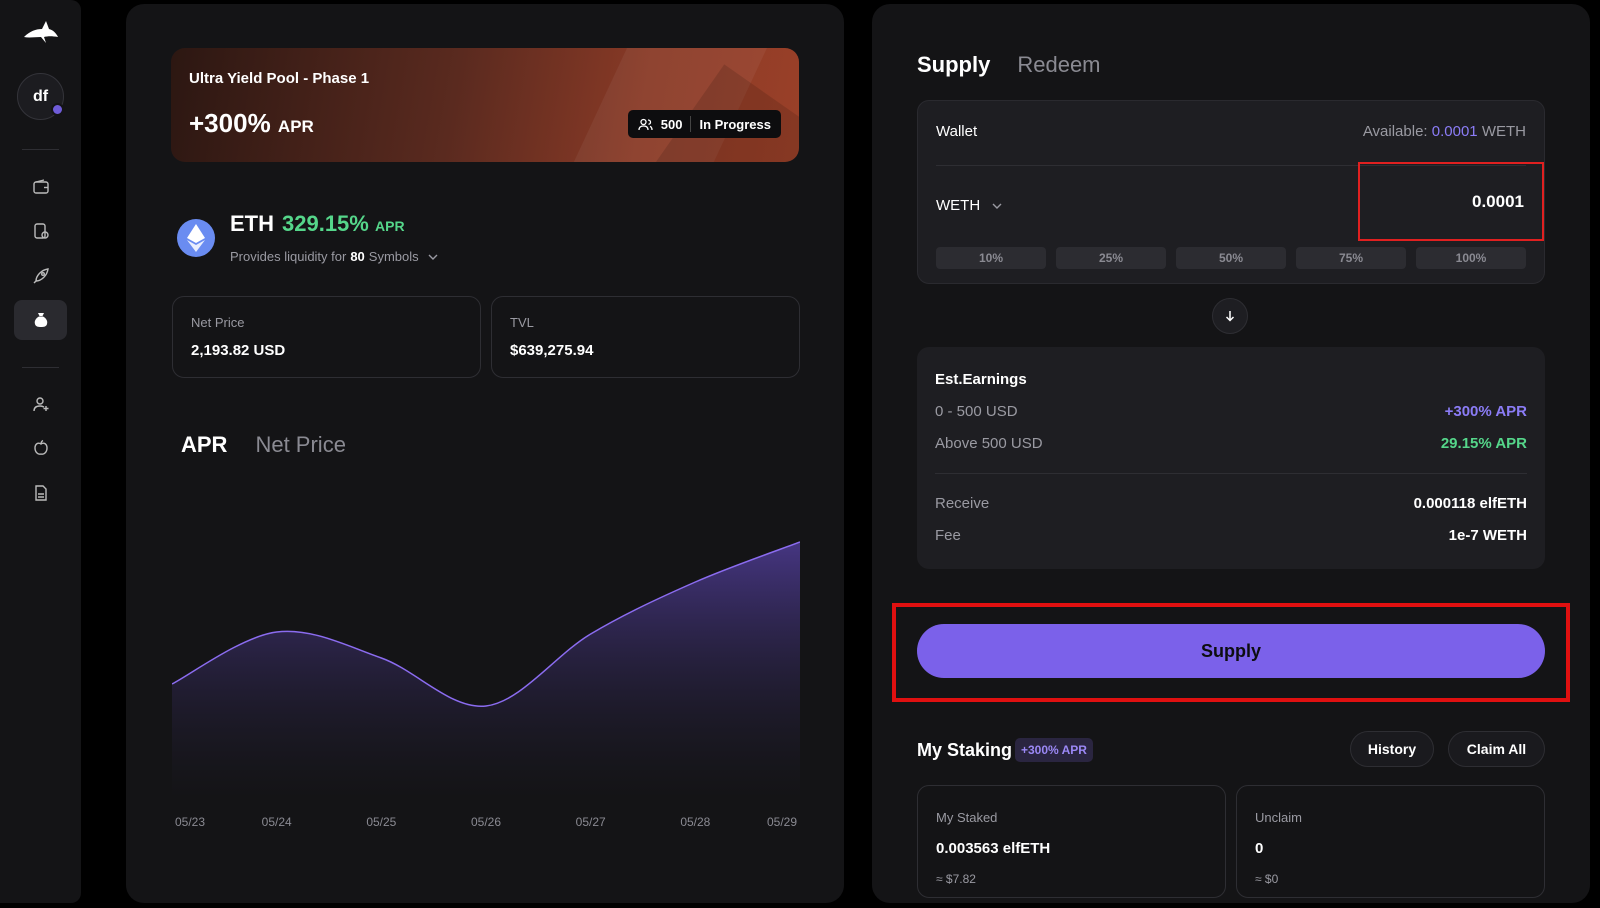 Image resolution: width=1600 pixels, height=908 pixels. What do you see at coordinates (981, 379) in the screenshot?
I see `earnings-title: Est.Earnings` at bounding box center [981, 379].